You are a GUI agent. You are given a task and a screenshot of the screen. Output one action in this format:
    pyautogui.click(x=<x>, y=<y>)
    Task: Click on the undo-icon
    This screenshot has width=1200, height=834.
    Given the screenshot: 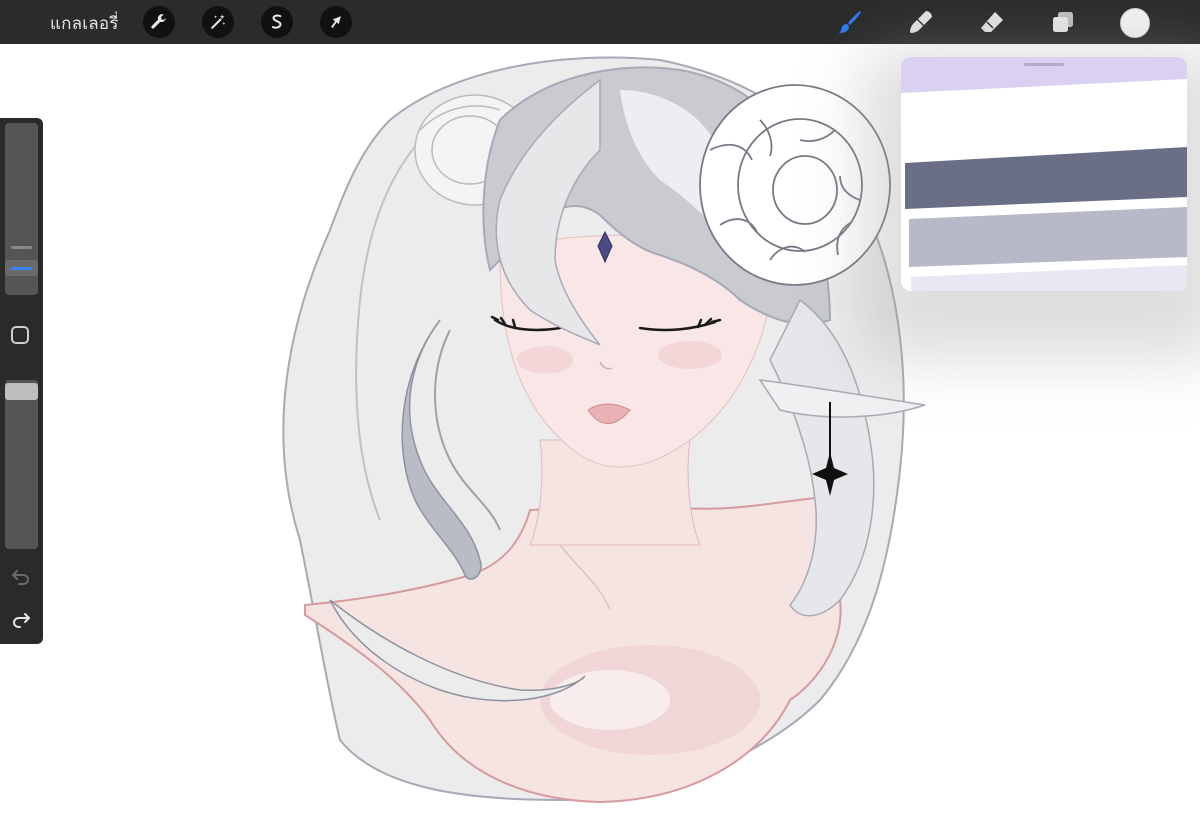 What is the action you would take?
    pyautogui.click(x=21, y=576)
    